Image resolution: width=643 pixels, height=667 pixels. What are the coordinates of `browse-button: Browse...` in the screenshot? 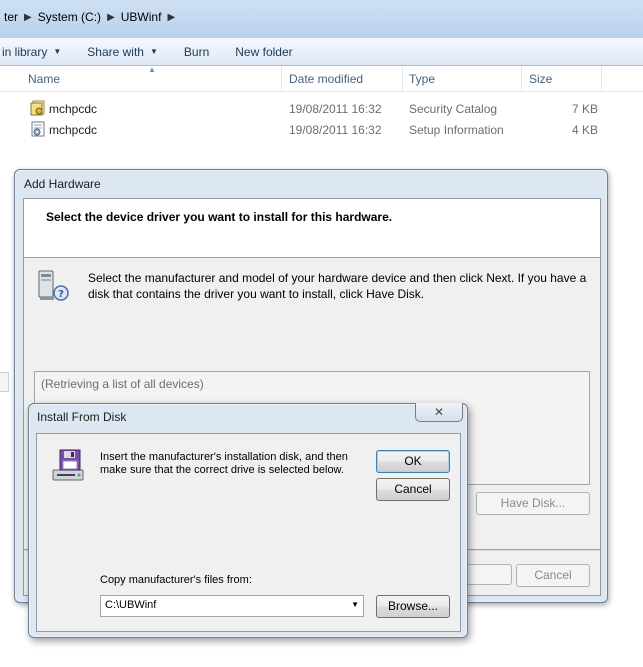 It's located at (413, 606).